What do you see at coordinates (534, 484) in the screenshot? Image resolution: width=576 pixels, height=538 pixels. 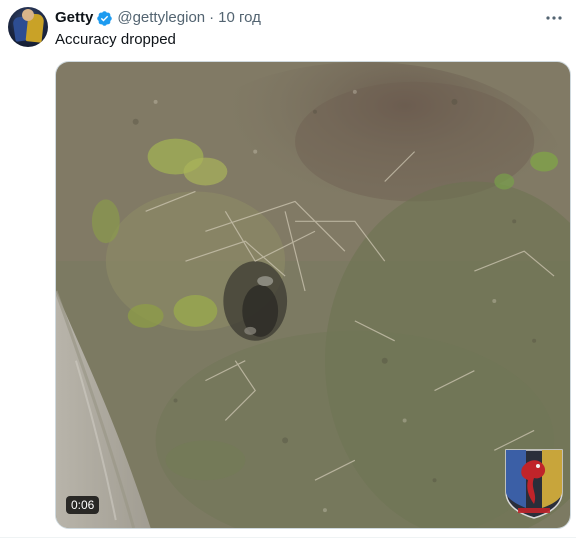 I see `unit-emblem` at bounding box center [534, 484].